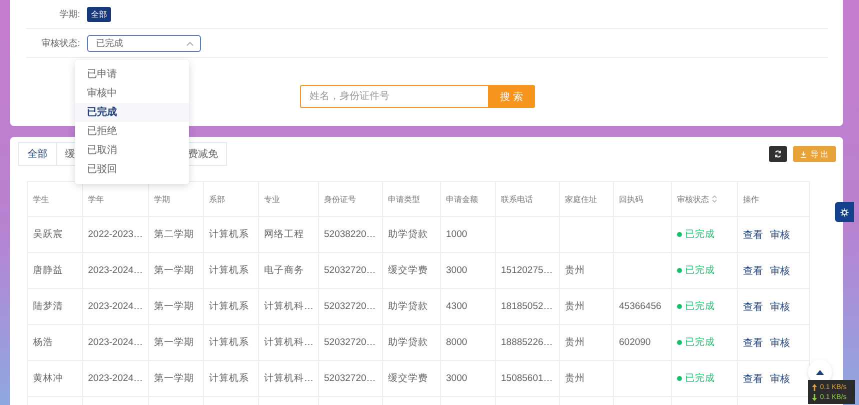 Image resolution: width=859 pixels, height=405 pixels. What do you see at coordinates (37, 154) in the screenshot?
I see `tab: 全部` at bounding box center [37, 154].